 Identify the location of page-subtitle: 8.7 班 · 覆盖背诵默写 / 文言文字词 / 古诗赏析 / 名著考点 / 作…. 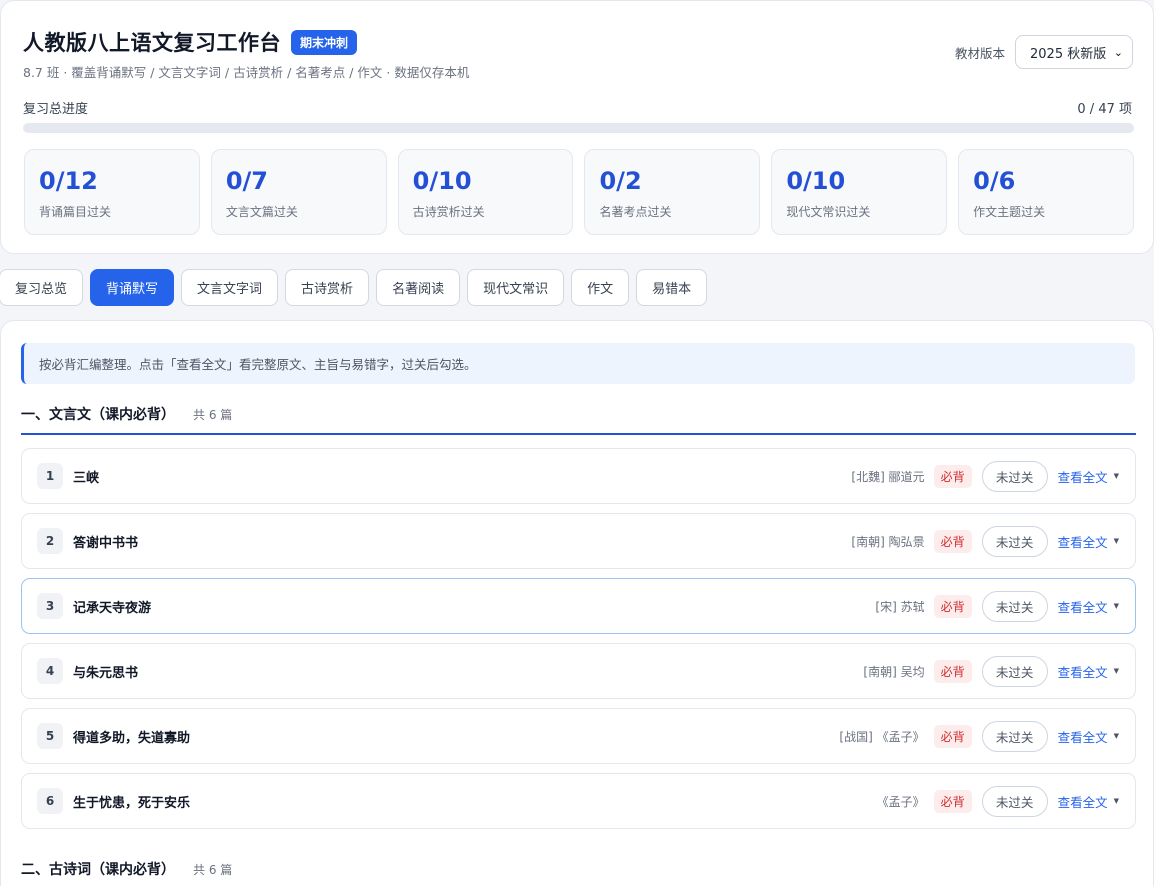
(246, 72).